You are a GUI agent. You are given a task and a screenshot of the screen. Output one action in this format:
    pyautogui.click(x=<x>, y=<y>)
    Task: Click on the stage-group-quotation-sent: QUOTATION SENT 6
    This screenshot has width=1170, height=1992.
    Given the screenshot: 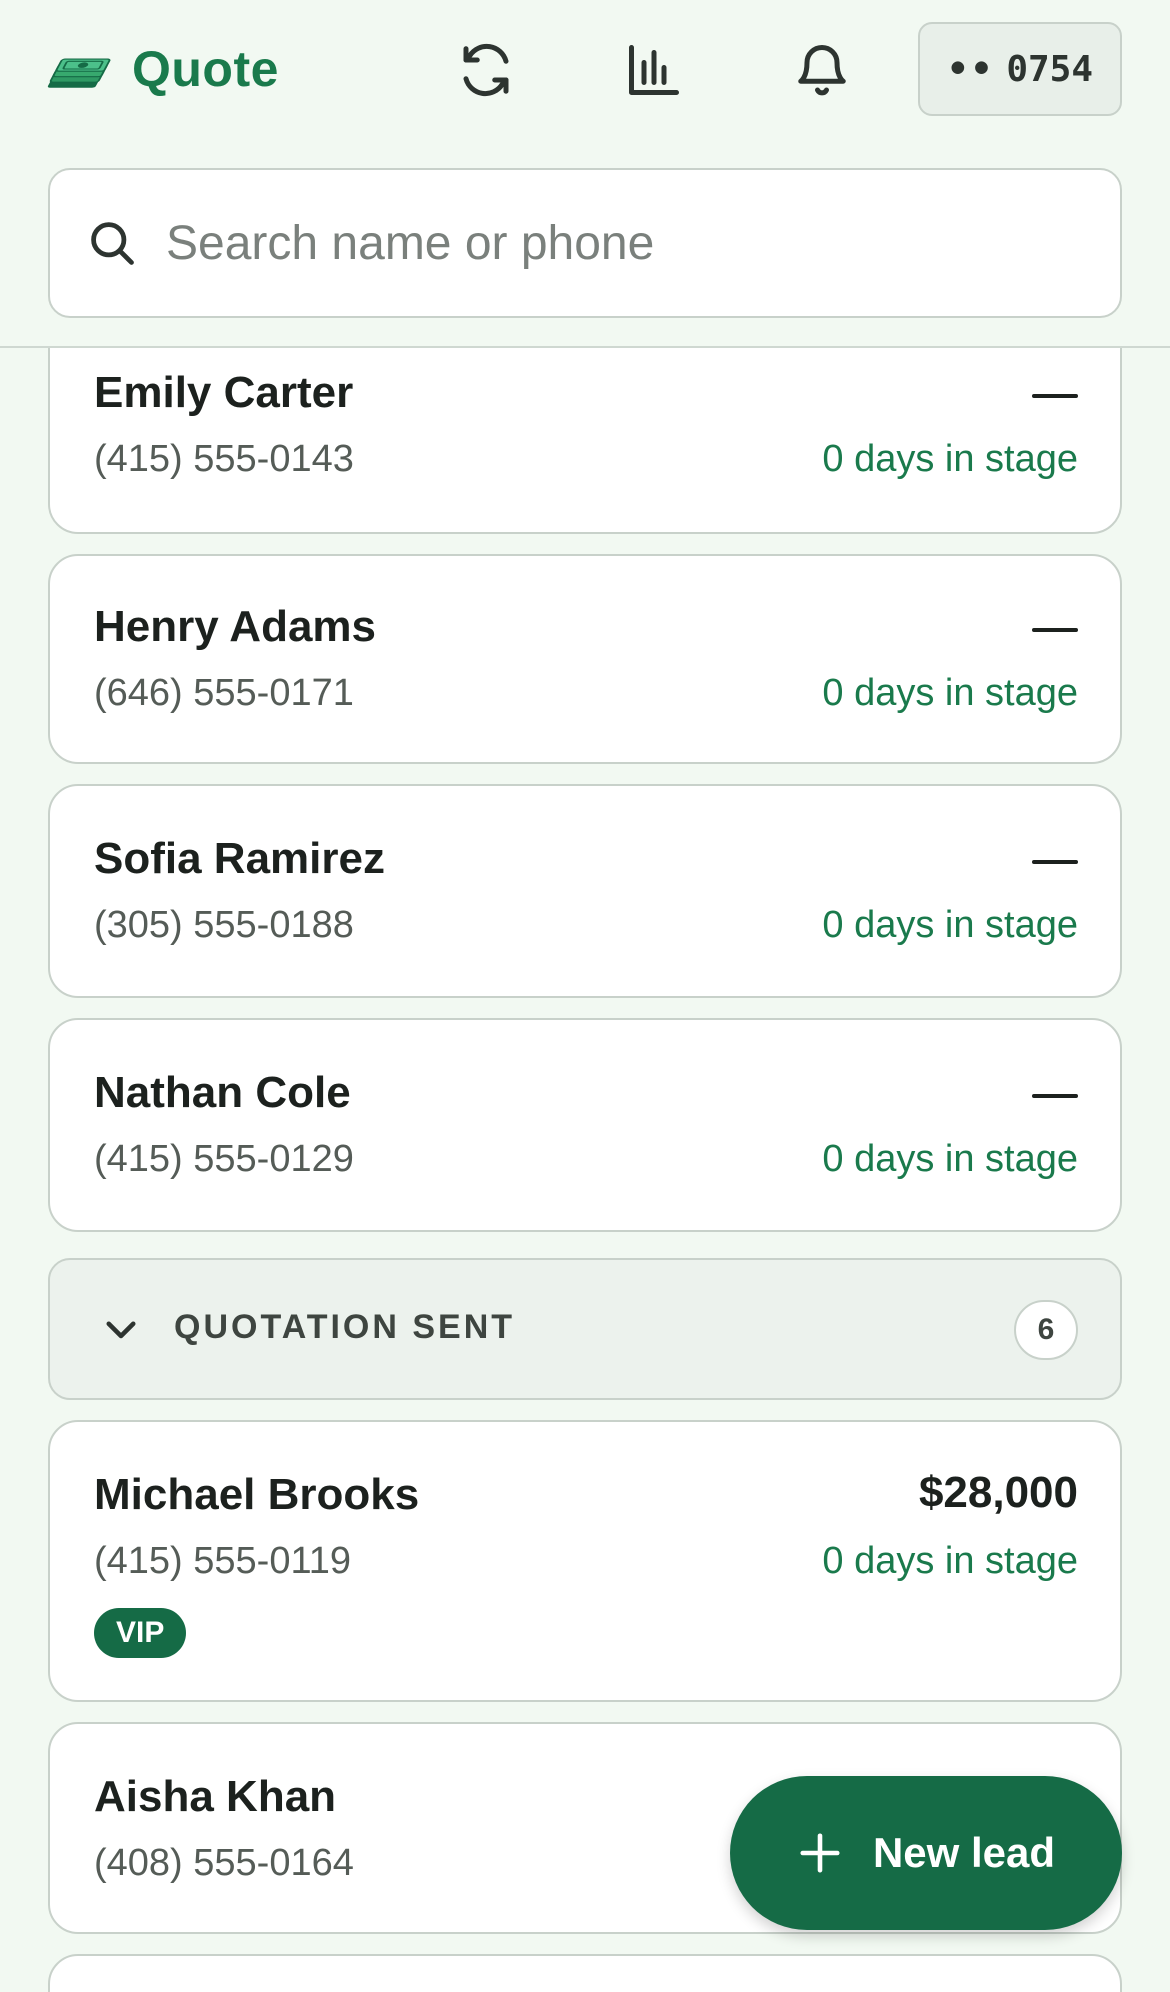 What is the action you would take?
    pyautogui.click(x=585, y=1329)
    